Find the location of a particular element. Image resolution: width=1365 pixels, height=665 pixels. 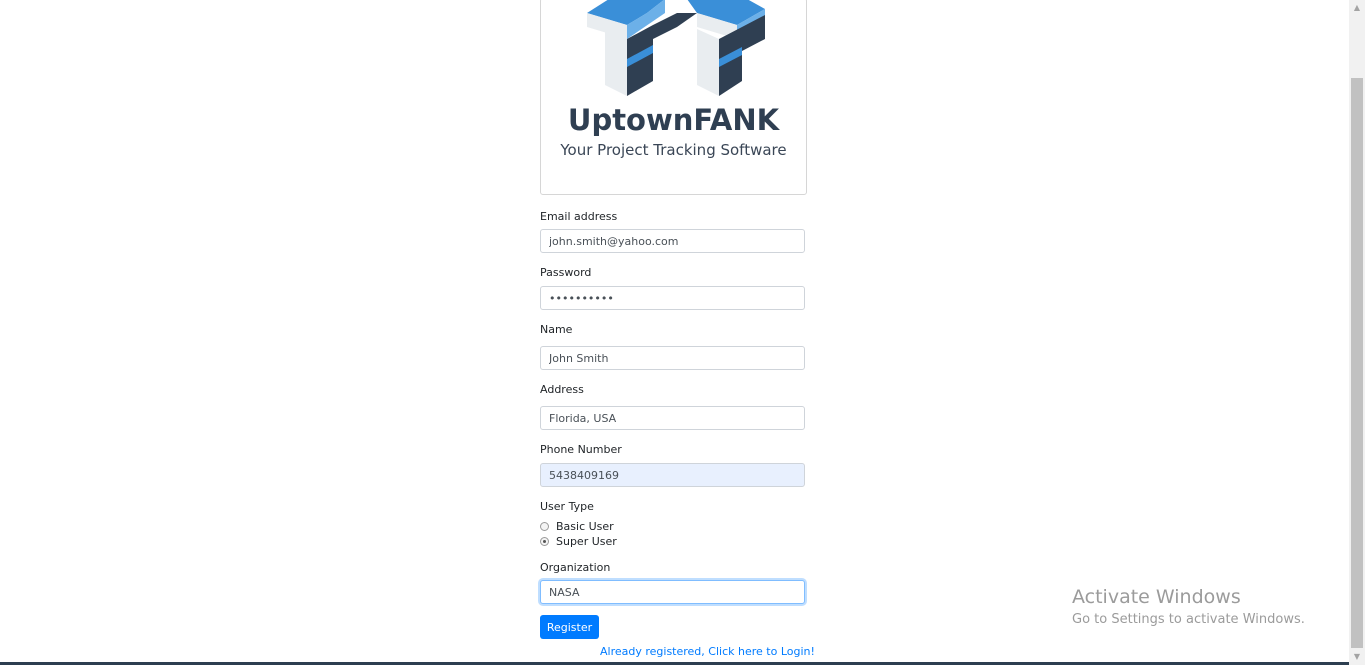

name-label: Name is located at coordinates (556, 329).